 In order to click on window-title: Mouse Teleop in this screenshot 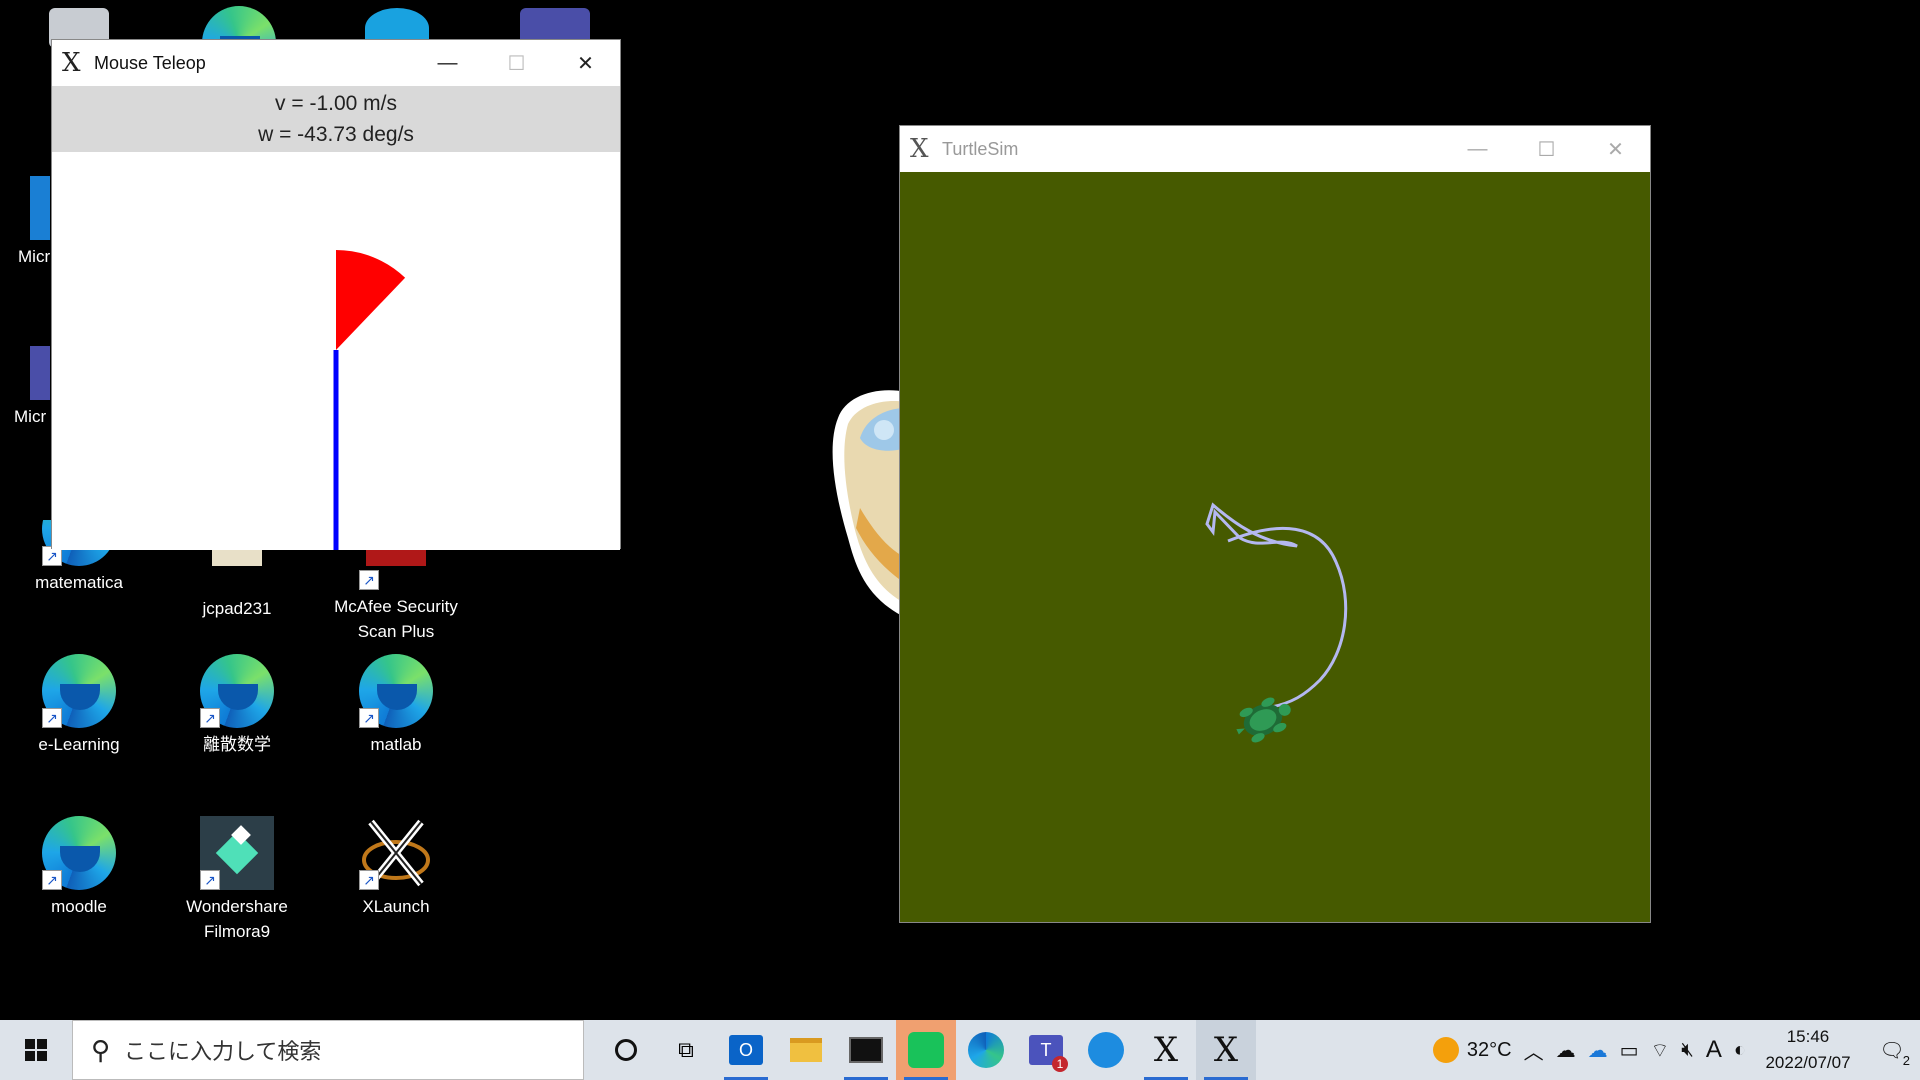, I will do `click(150, 62)`.